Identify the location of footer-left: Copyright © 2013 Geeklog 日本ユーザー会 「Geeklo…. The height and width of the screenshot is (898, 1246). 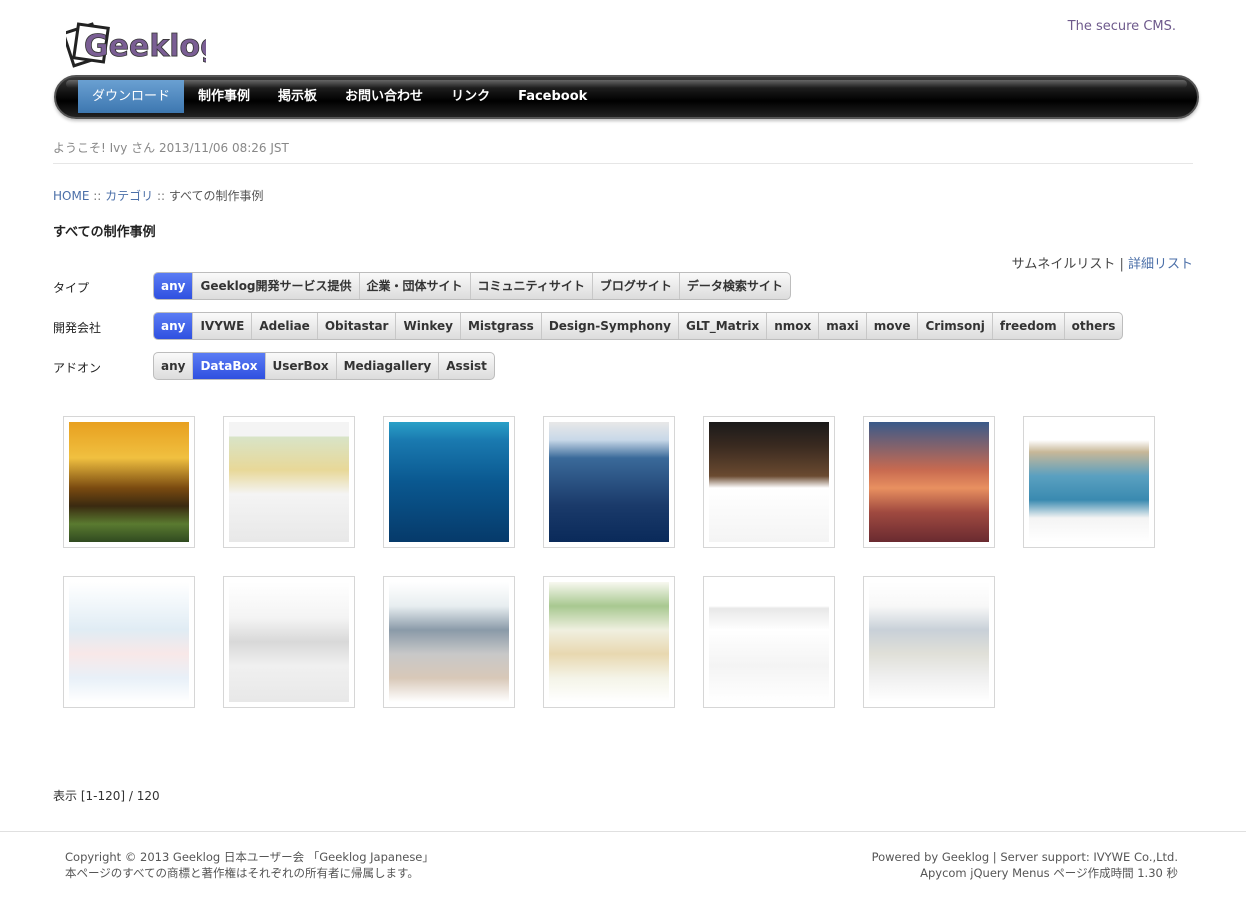
(249, 865).